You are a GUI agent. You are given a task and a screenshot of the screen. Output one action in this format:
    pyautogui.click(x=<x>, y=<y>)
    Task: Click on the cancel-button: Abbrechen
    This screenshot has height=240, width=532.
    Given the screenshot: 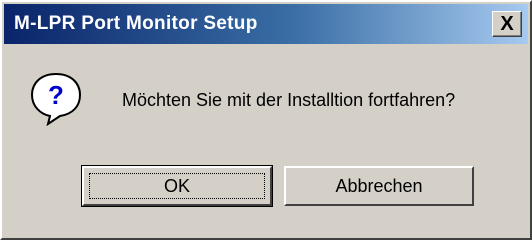 What is the action you would take?
    pyautogui.click(x=379, y=186)
    